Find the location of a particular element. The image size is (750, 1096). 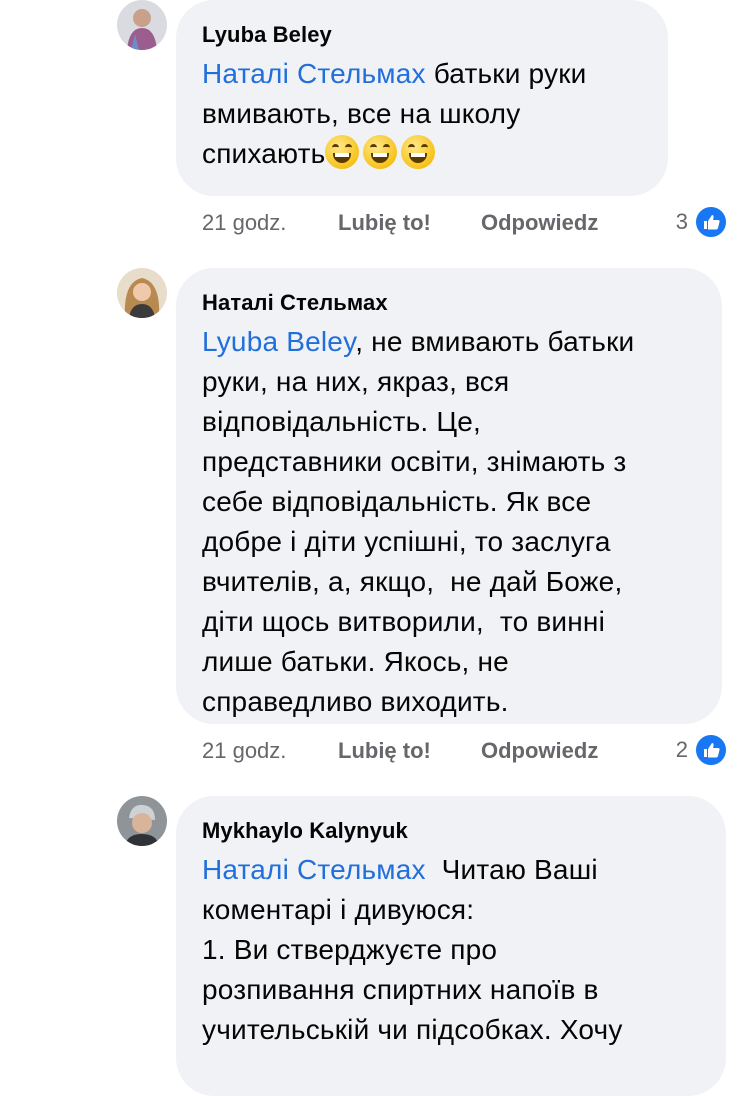

reaction-count: 3 is located at coordinates (681, 221).